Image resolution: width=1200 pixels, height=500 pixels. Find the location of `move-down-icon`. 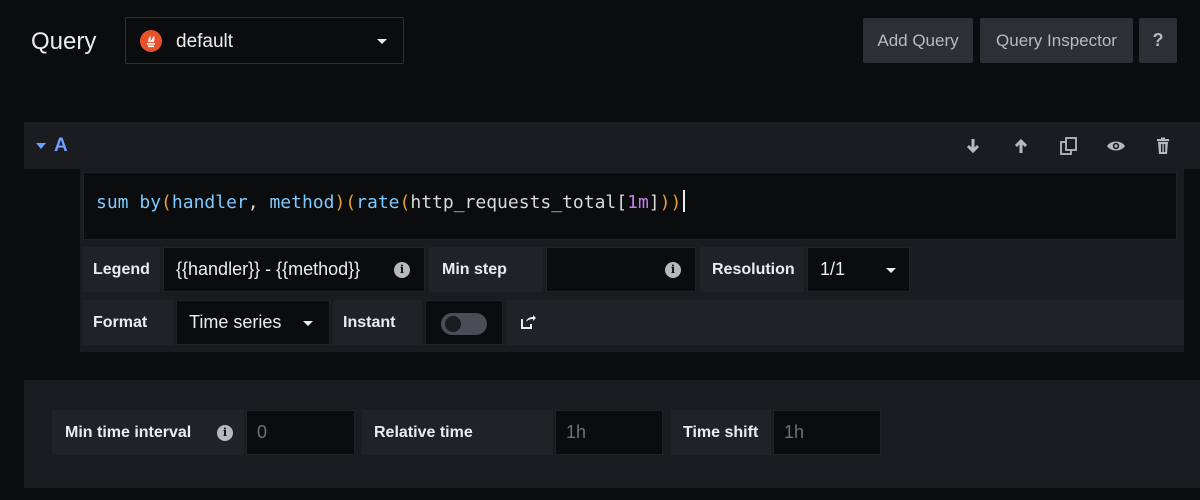

move-down-icon is located at coordinates (973, 146).